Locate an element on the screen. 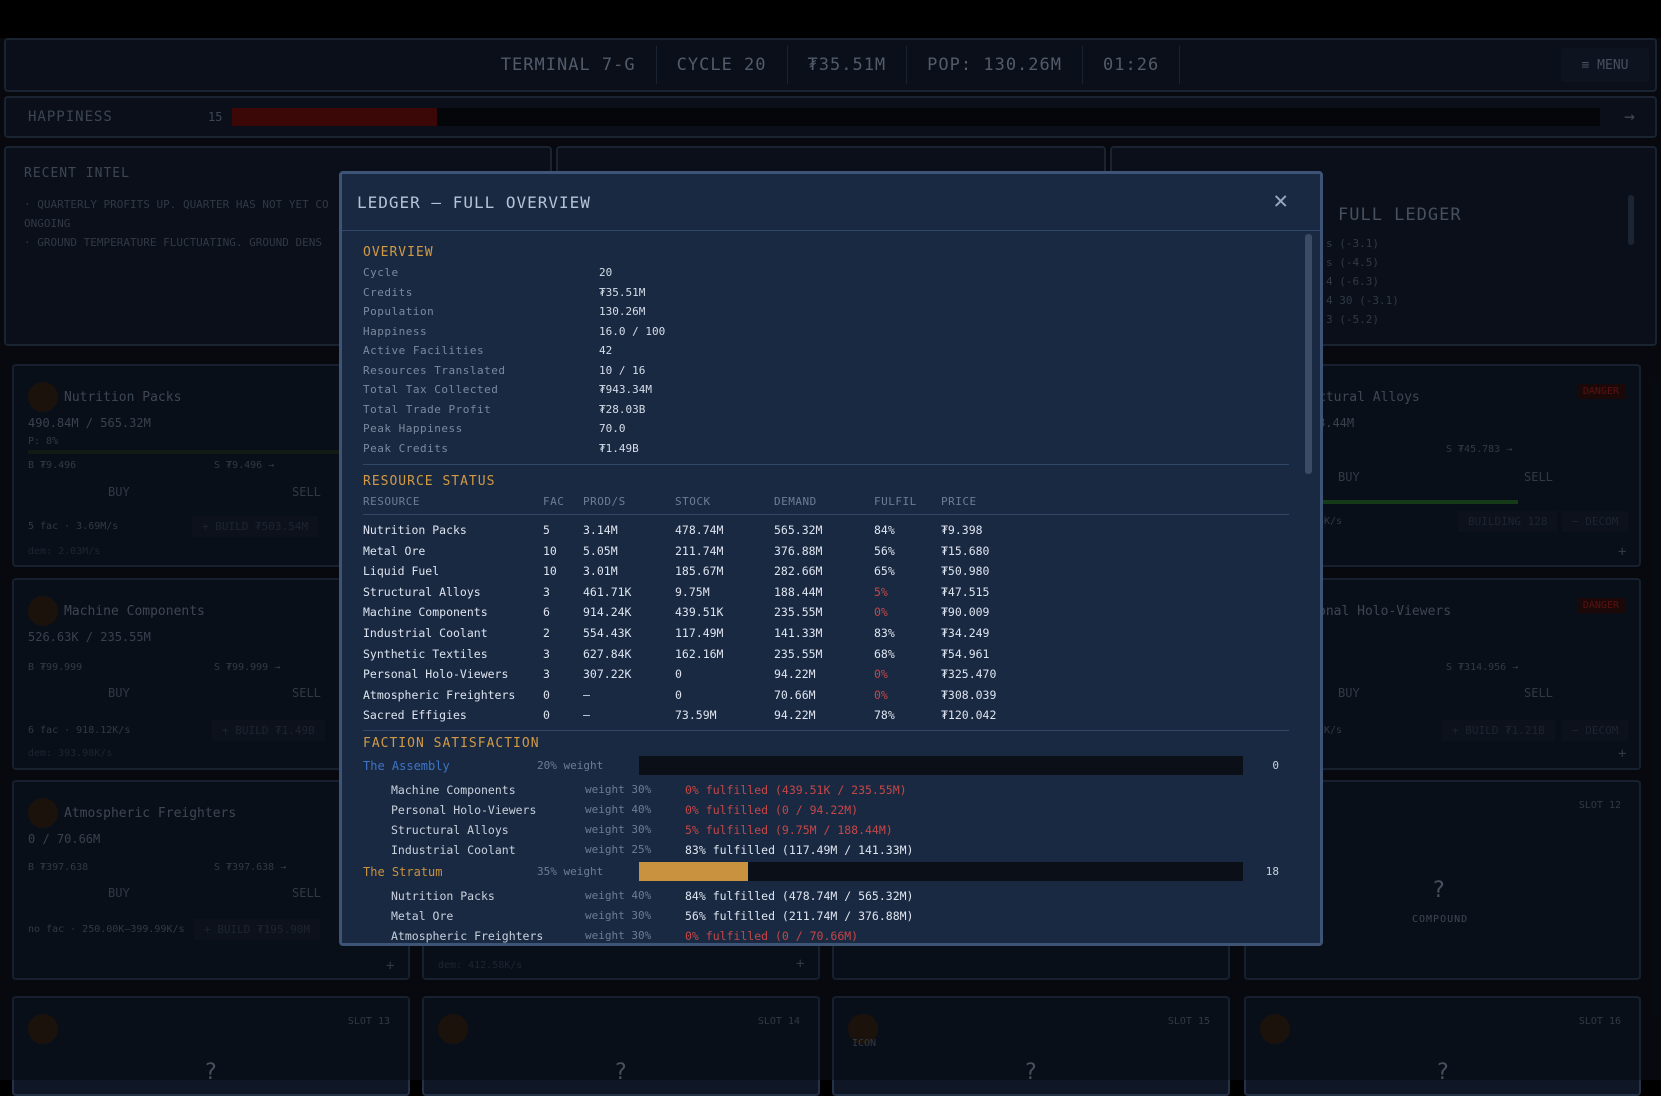  faction-resource: Nutrition Packs is located at coordinates (443, 896).